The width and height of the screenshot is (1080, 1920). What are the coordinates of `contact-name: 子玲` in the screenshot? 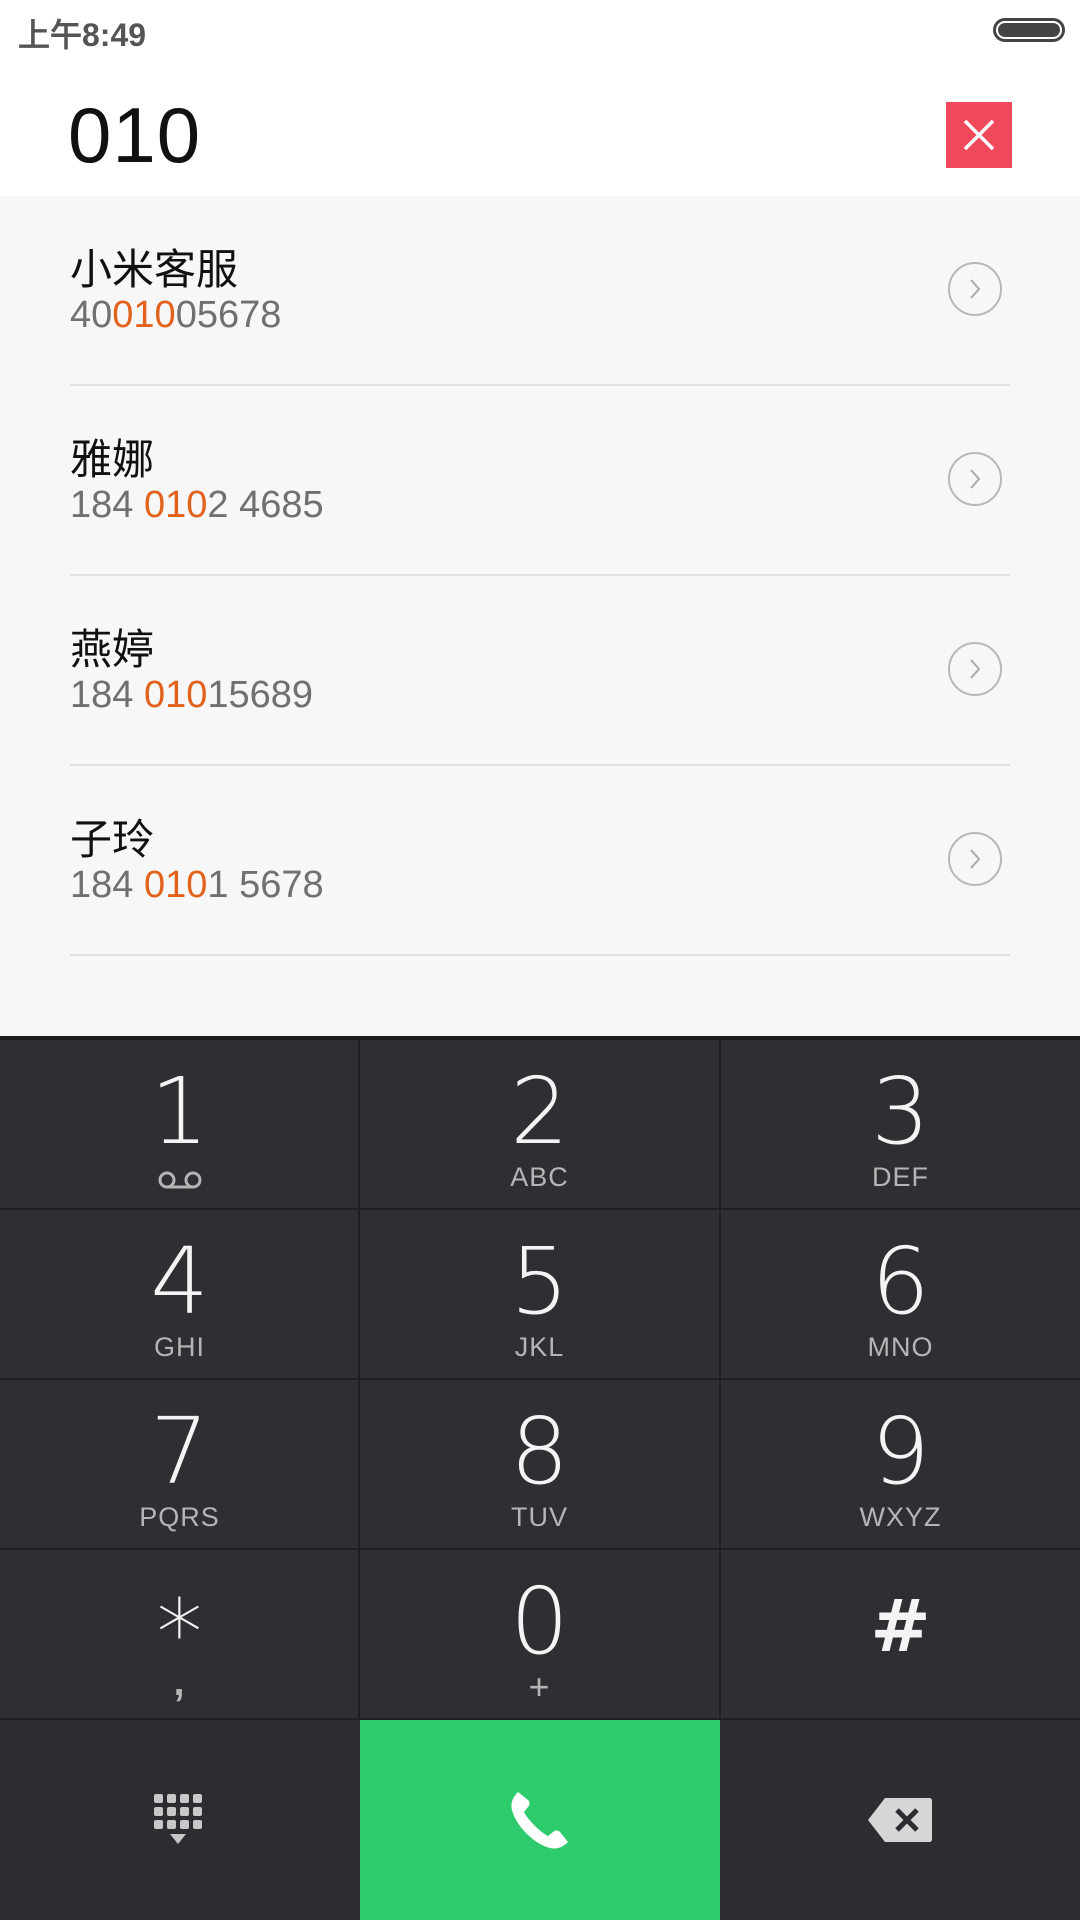 It's located at (112, 839).